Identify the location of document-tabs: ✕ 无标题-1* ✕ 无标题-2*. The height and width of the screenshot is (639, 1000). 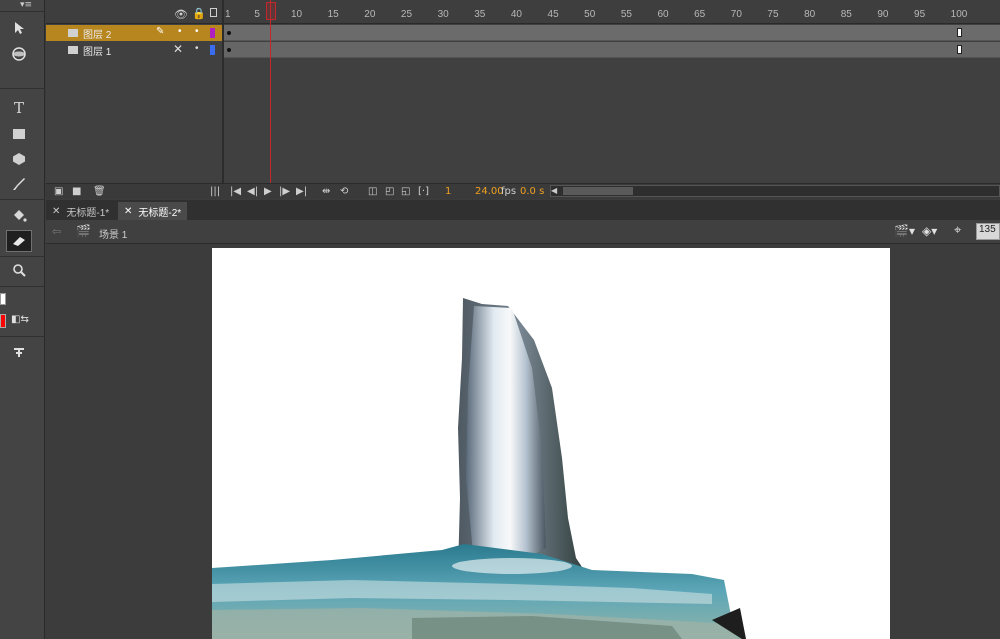
(523, 210).